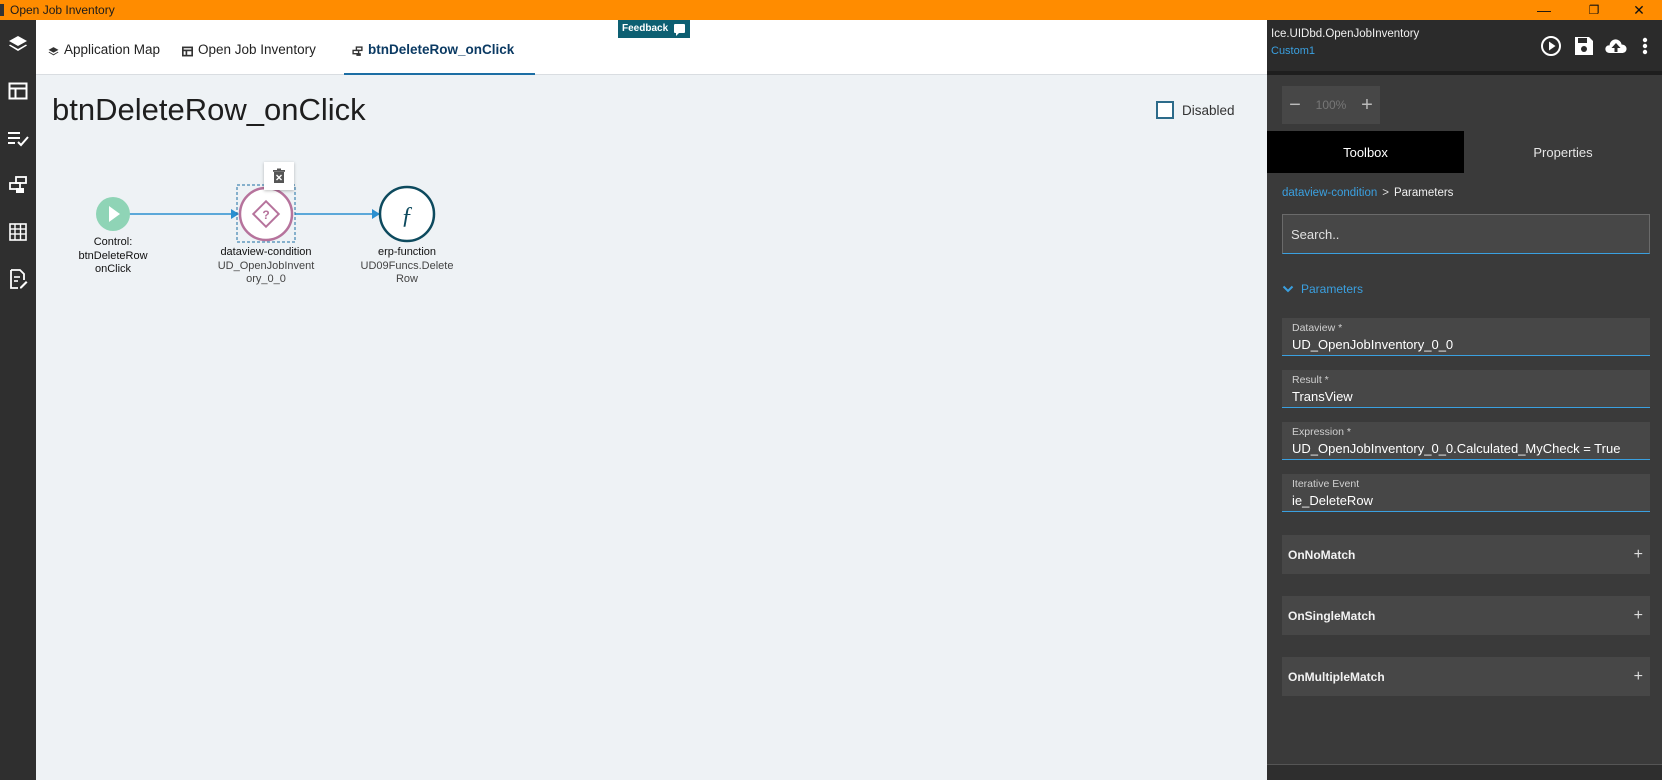 Image resolution: width=1662 pixels, height=780 pixels. Describe the element at coordinates (1616, 46) in the screenshot. I see `cloud-upload-icon` at that location.